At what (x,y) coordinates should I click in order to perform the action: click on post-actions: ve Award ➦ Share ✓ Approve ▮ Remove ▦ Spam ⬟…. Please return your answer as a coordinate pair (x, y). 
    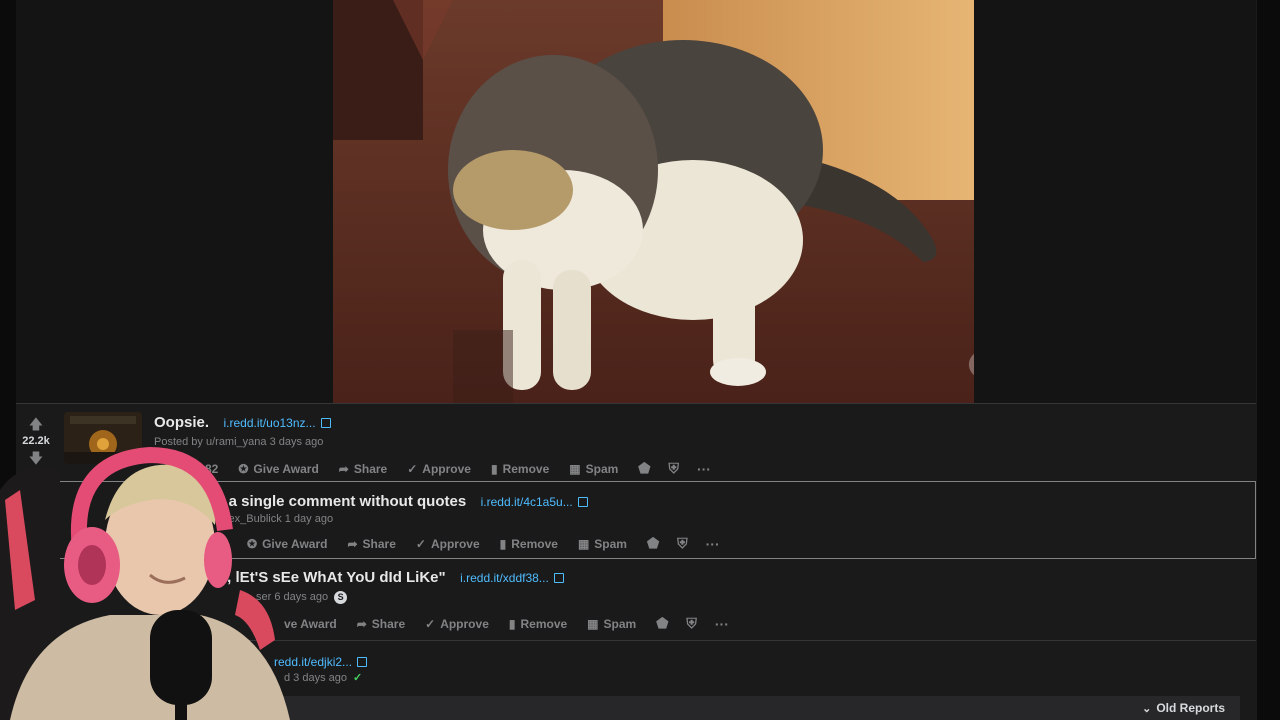
    Looking at the image, I should click on (515, 623).